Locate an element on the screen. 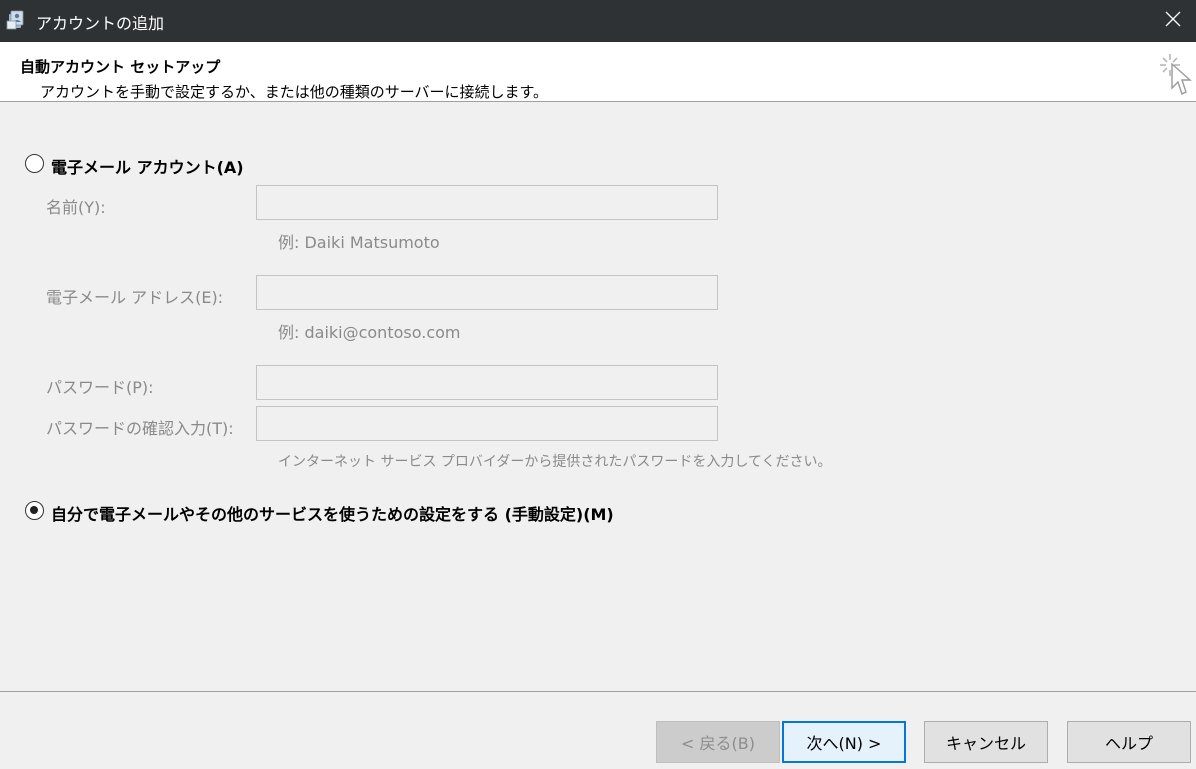  page-title: 自動アカウント セットアップ is located at coordinates (120, 67).